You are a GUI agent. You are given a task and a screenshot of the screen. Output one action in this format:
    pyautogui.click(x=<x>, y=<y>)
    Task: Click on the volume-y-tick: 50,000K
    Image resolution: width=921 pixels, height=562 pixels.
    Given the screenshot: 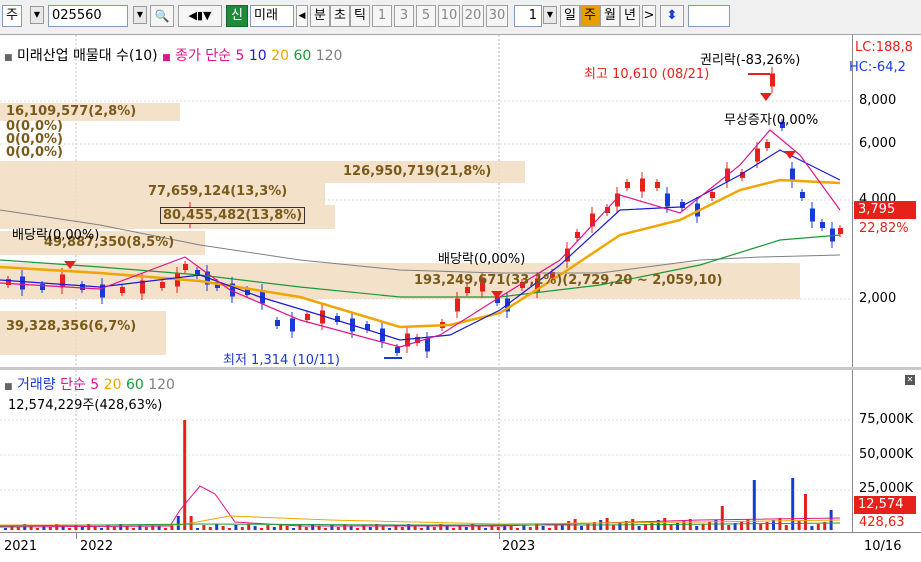 What is the action you would take?
    pyautogui.click(x=886, y=454)
    